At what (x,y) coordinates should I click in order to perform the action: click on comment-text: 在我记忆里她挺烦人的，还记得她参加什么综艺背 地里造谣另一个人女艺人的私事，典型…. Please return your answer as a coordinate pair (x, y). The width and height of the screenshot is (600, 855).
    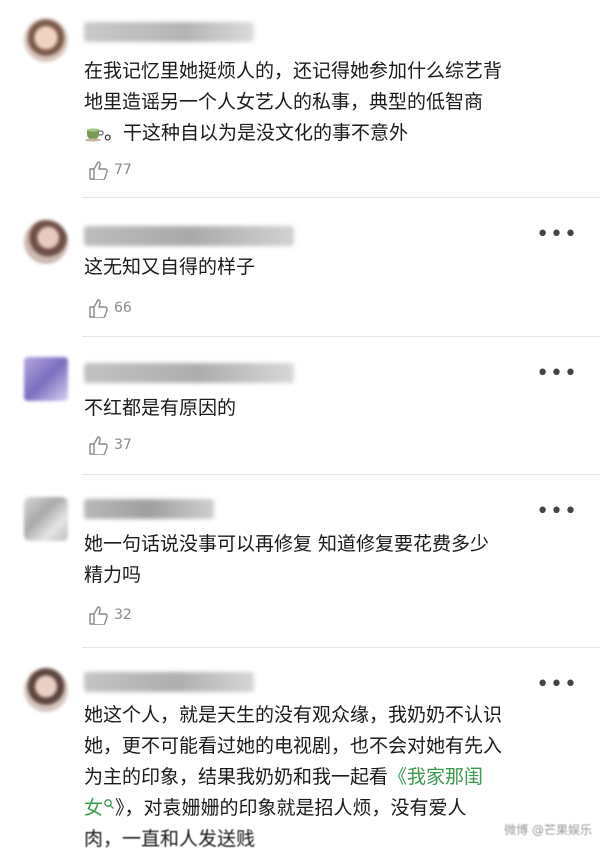
    Looking at the image, I should click on (293, 102).